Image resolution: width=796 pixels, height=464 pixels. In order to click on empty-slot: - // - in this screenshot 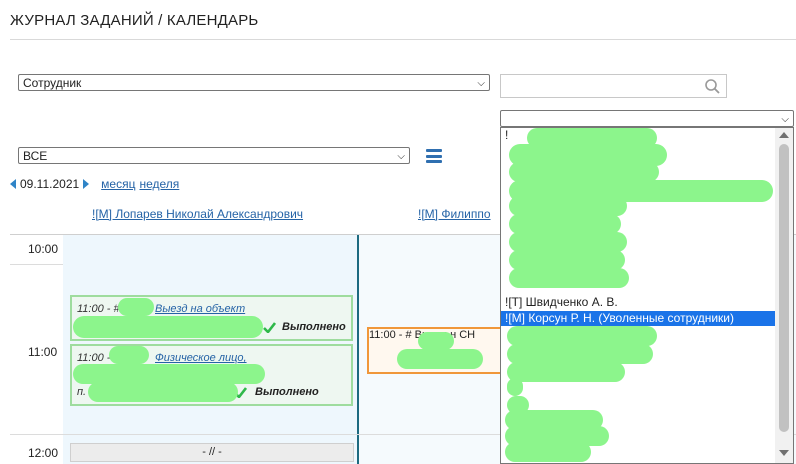, I will do `click(212, 452)`.